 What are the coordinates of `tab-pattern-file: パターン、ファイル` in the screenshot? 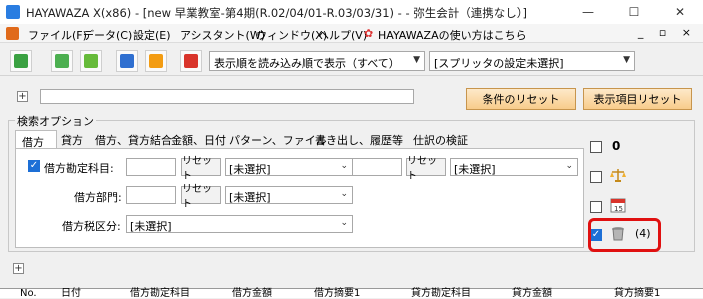 It's located at (278, 140).